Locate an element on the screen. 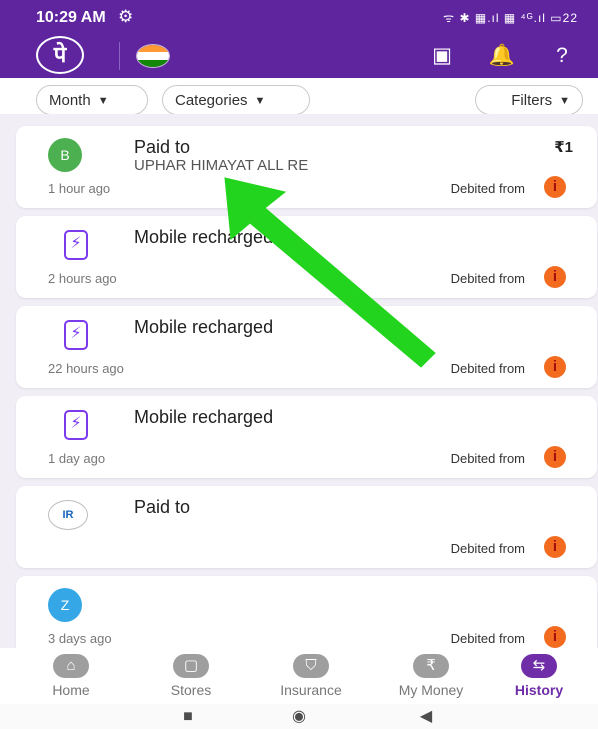 The height and width of the screenshot is (729, 598). nav-history: ⇆ History is located at coordinates (539, 678).